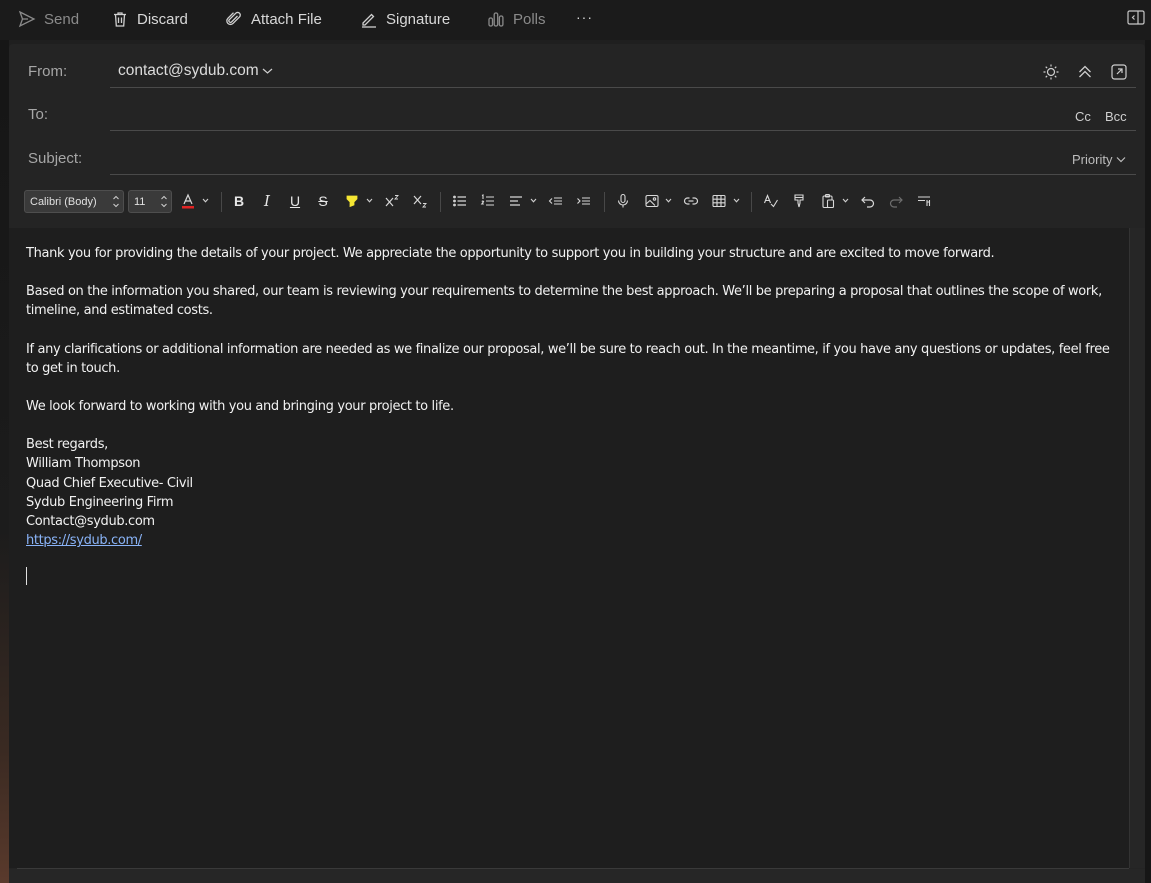 This screenshot has width=1151, height=883. Describe the element at coordinates (529, 19) in the screenshot. I see `polls-label: Polls` at that location.